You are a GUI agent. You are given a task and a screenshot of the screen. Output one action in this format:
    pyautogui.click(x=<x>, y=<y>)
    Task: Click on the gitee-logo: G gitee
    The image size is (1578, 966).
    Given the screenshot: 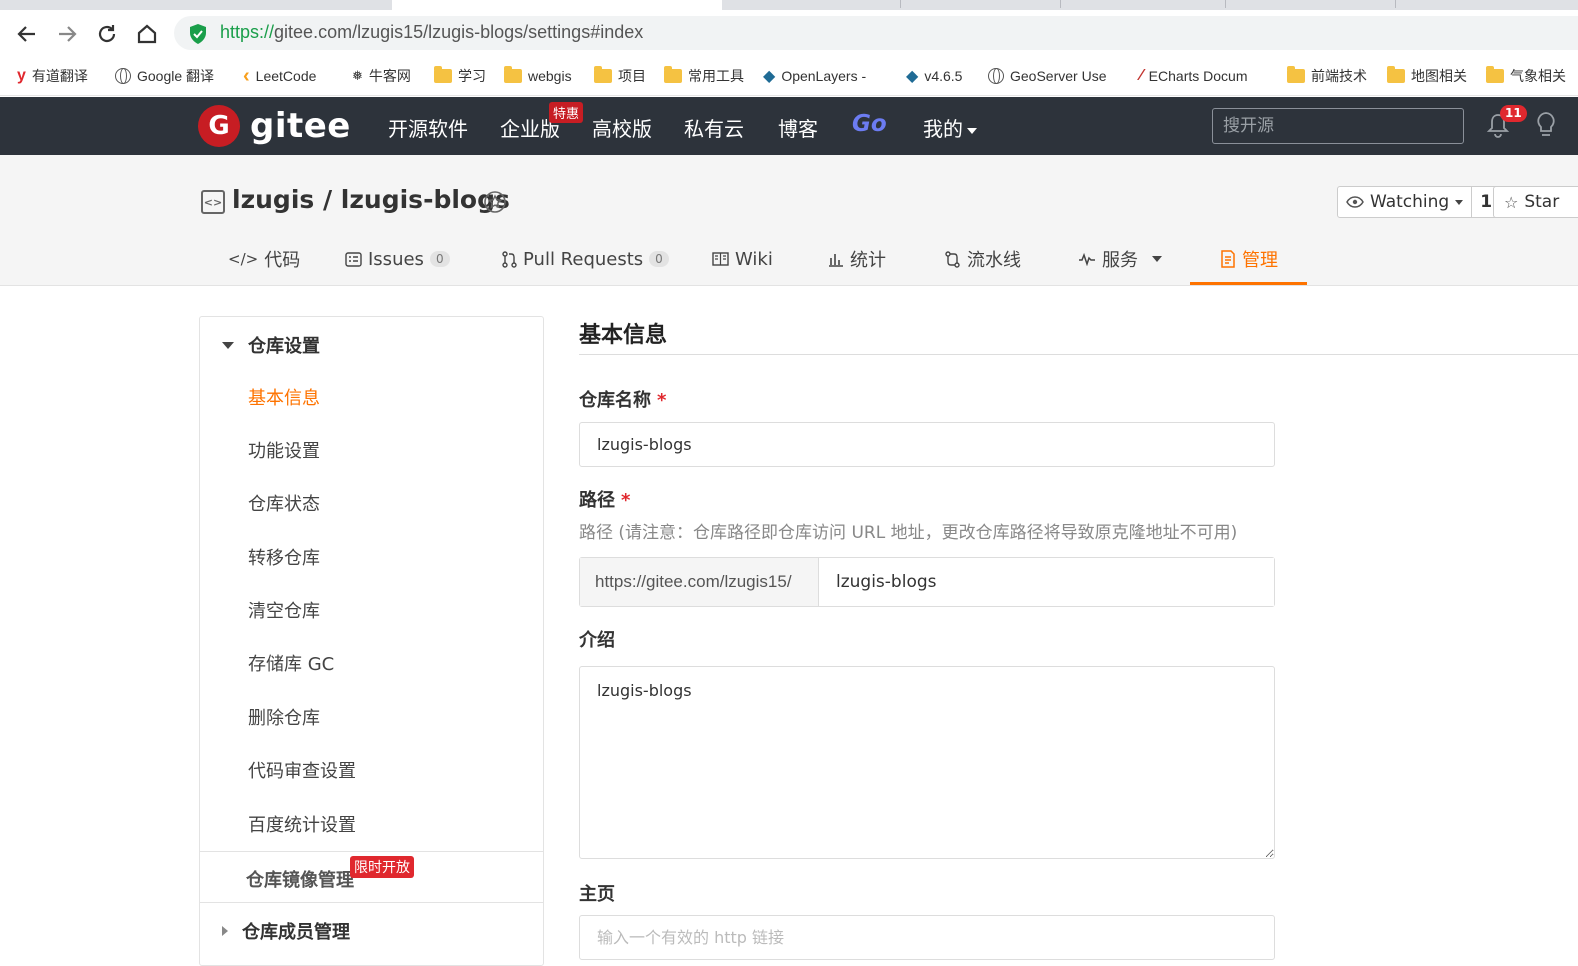 What is the action you would take?
    pyautogui.click(x=274, y=126)
    